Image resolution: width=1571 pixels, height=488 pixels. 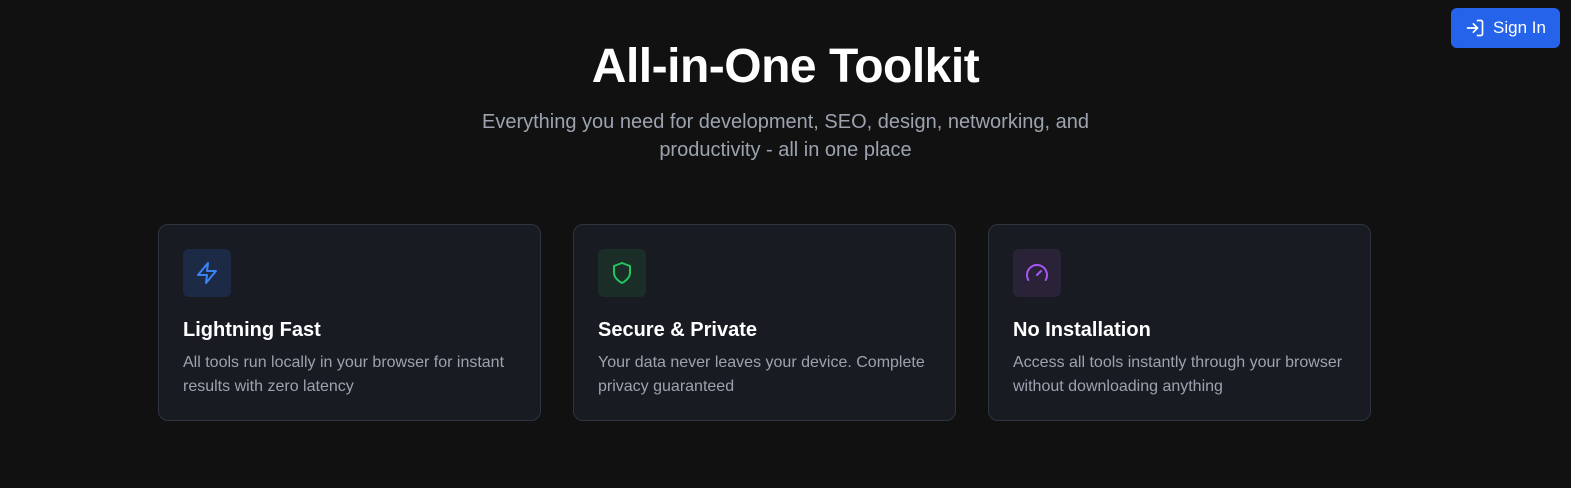 I want to click on feature-title: Lightning Fast, so click(x=252, y=330).